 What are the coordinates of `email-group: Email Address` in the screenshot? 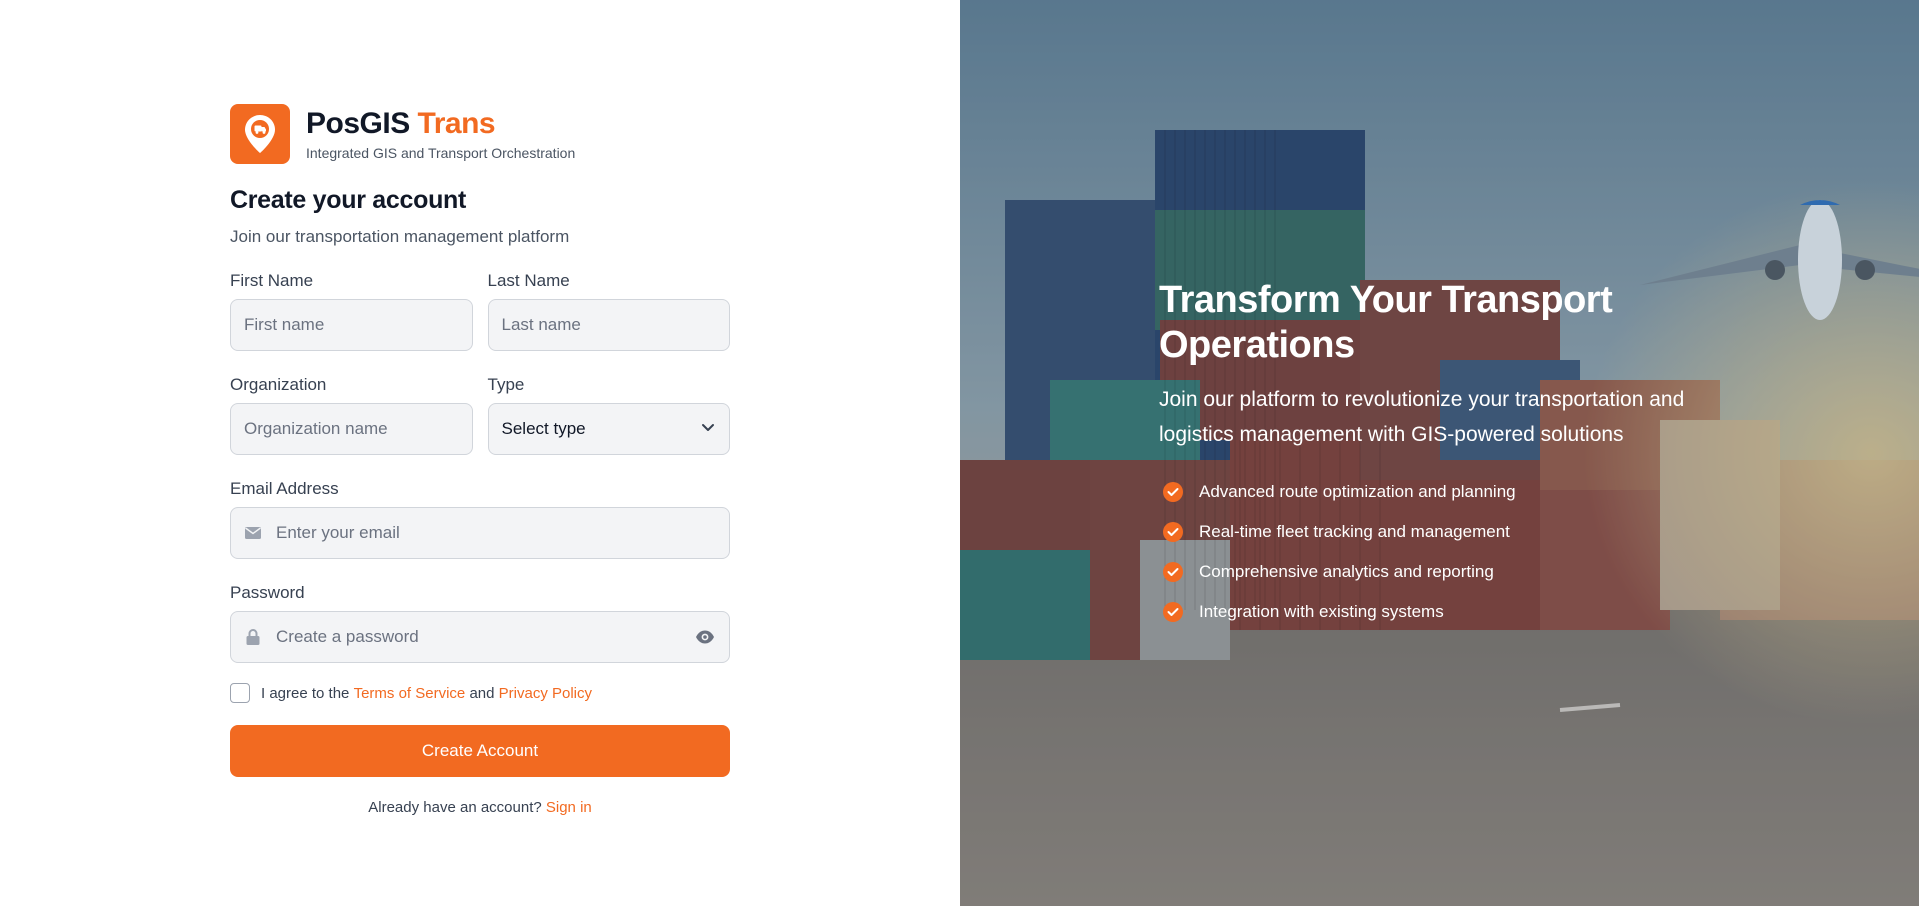 It's located at (480, 519).